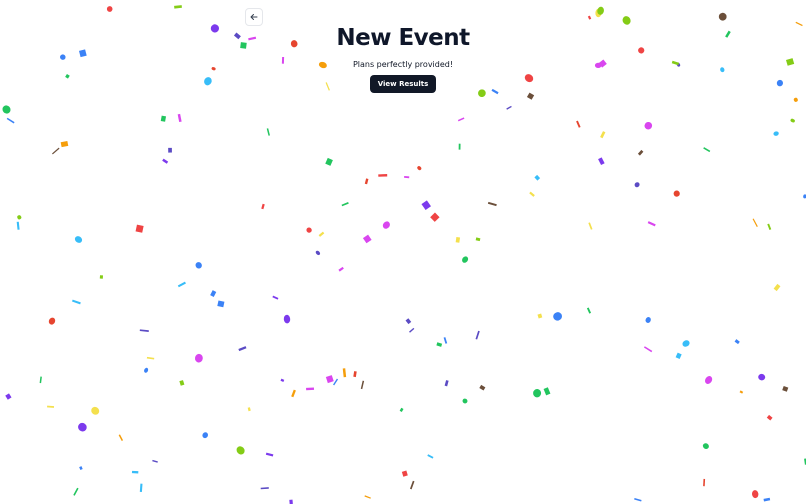 This screenshot has height=504, width=806. Describe the element at coordinates (403, 64) in the screenshot. I see `page-subtitle: Plans perfectly provided!` at that location.